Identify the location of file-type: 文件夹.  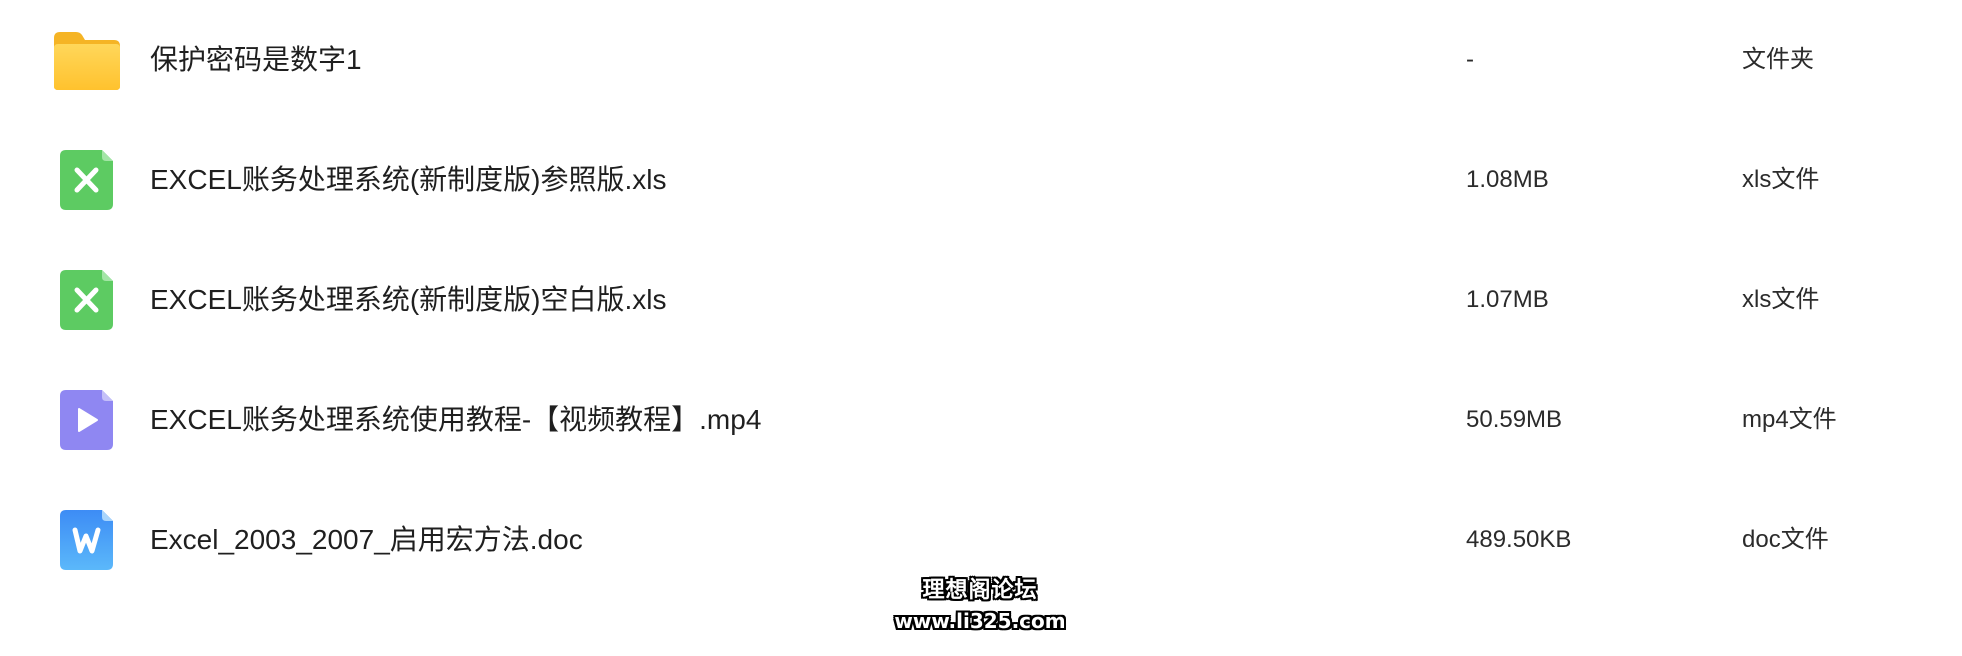
(1778, 59).